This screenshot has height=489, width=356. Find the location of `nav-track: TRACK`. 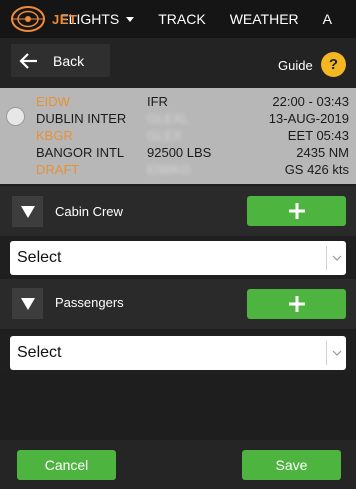

nav-track: TRACK is located at coordinates (181, 19).